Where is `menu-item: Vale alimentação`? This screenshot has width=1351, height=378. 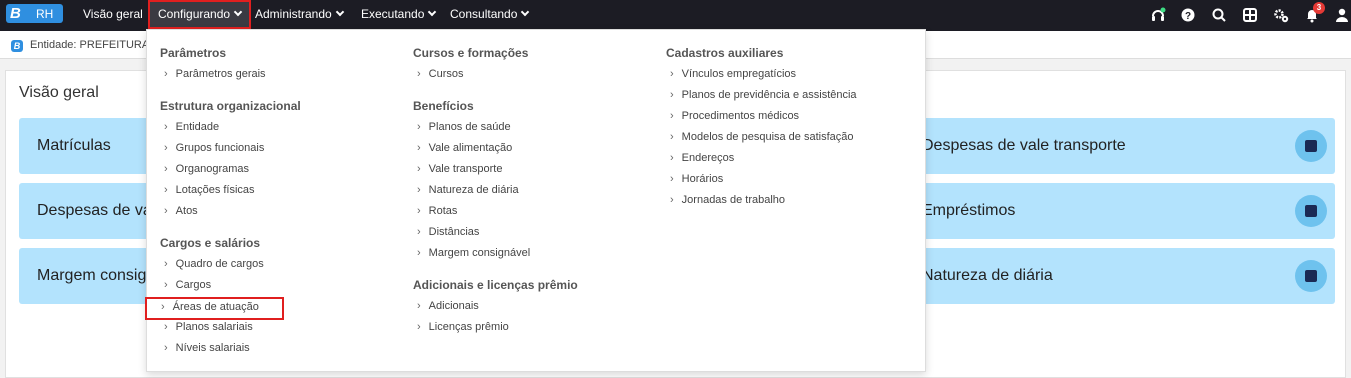
menu-item: Vale alimentação is located at coordinates (465, 148).